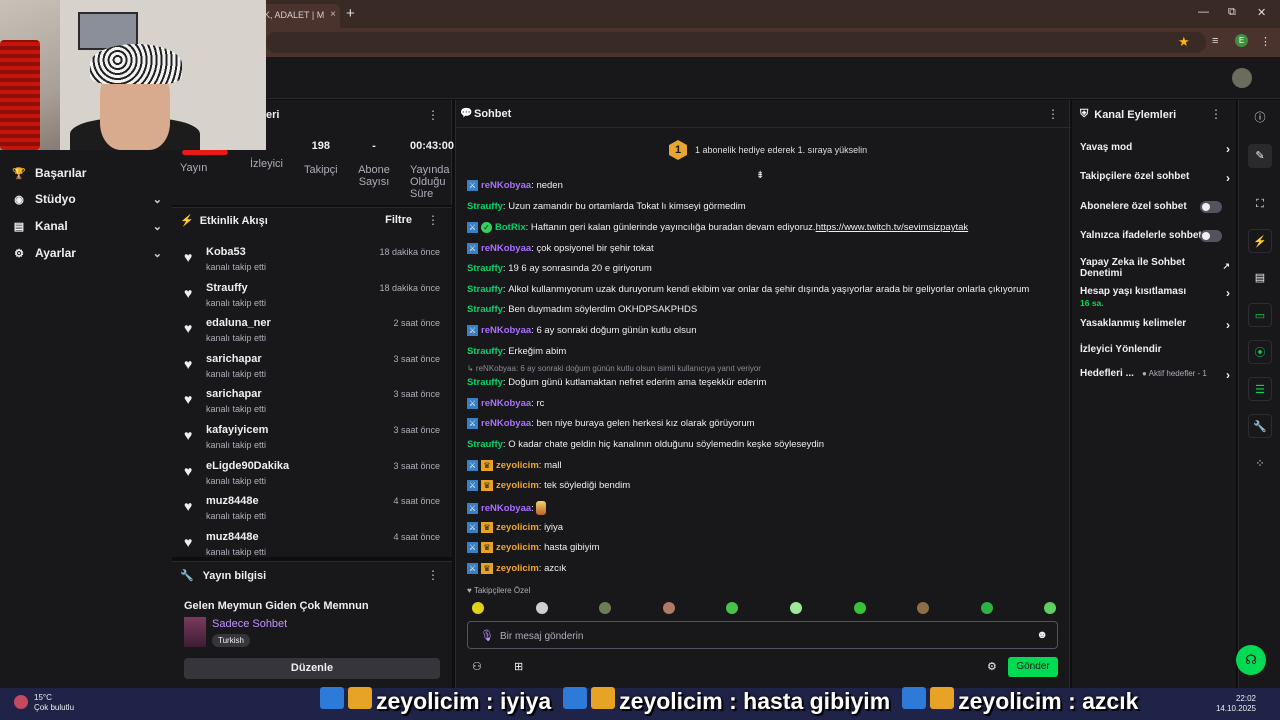 This screenshot has height=720, width=1280. I want to click on channel-action-item: İzleyici Yönlendir, so click(1155, 349).